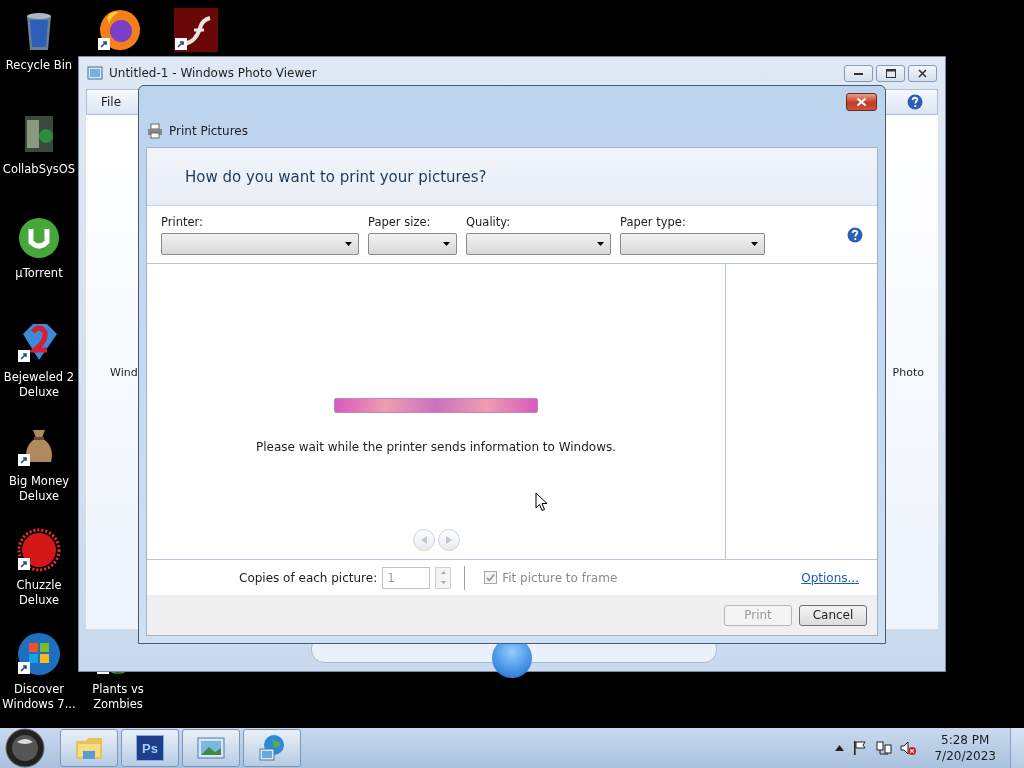 Image resolution: width=1024 pixels, height=768 pixels. I want to click on message-text: Photo, so click(908, 372).